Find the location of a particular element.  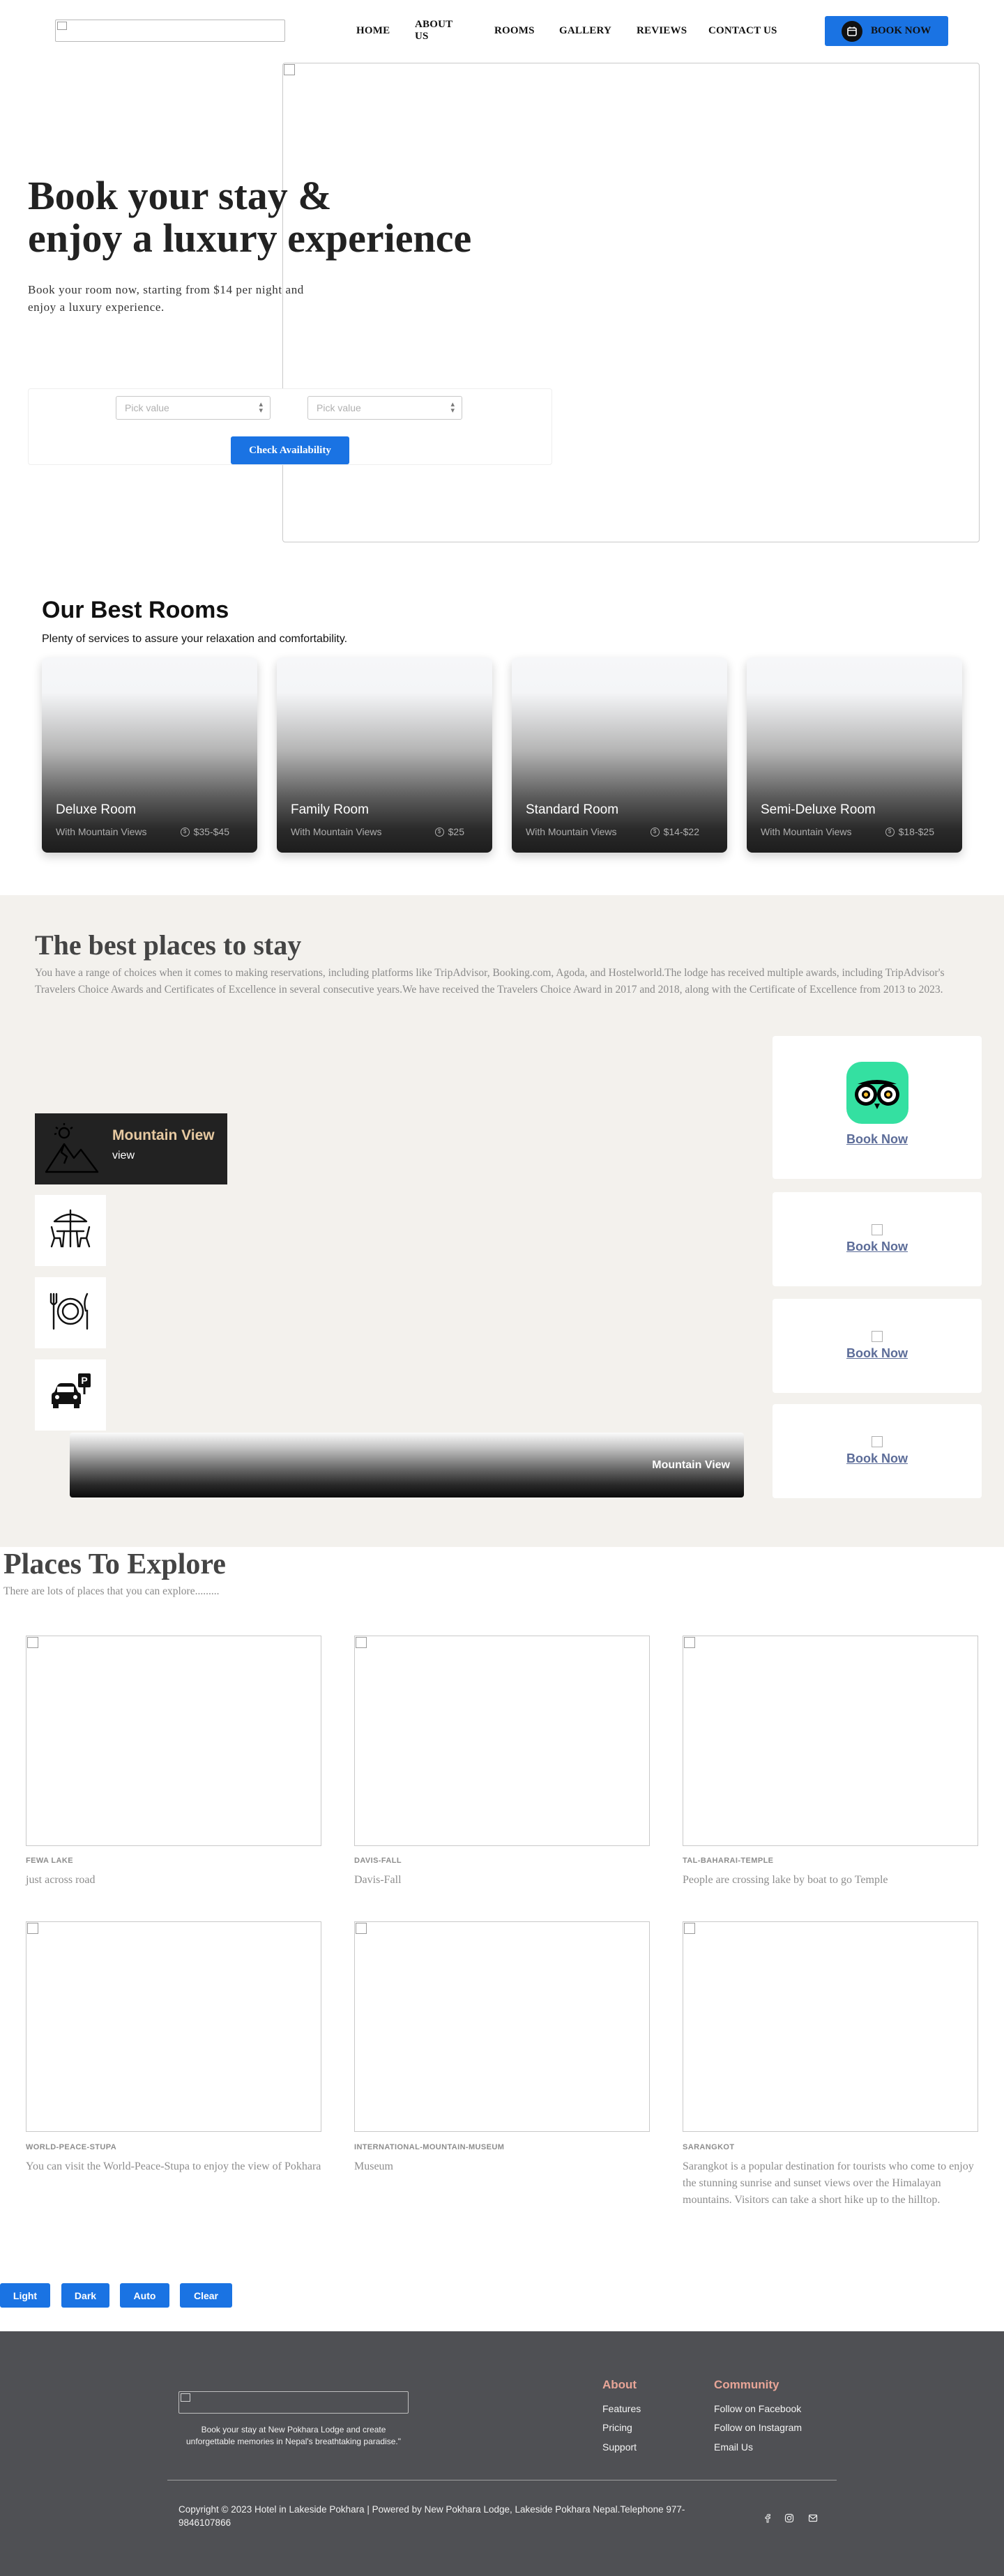

car-parking-icon: P is located at coordinates (70, 1395).